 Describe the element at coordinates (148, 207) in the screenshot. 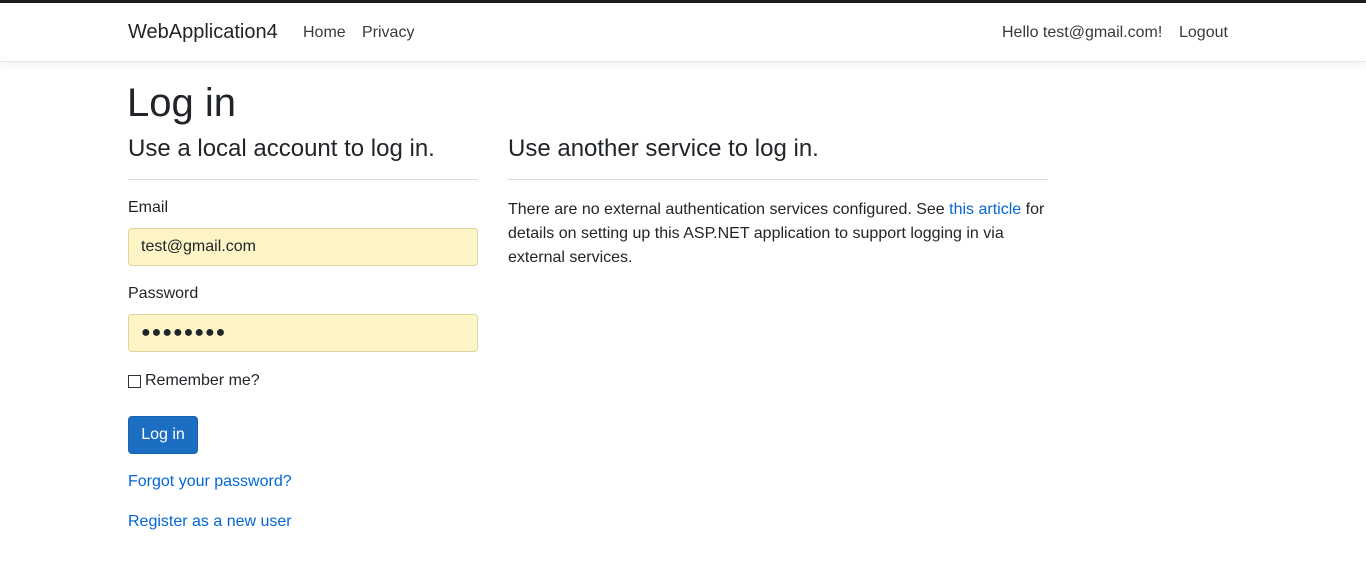

I see `email-label: Email` at that location.